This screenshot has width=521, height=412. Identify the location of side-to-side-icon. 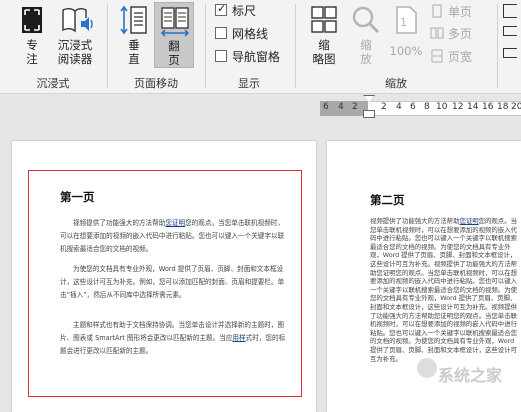
(174, 21).